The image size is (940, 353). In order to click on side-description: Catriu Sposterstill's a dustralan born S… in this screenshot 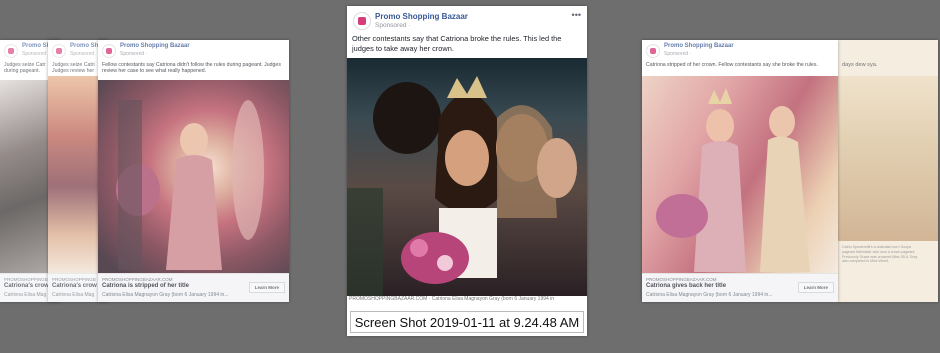, I will do `click(880, 254)`.